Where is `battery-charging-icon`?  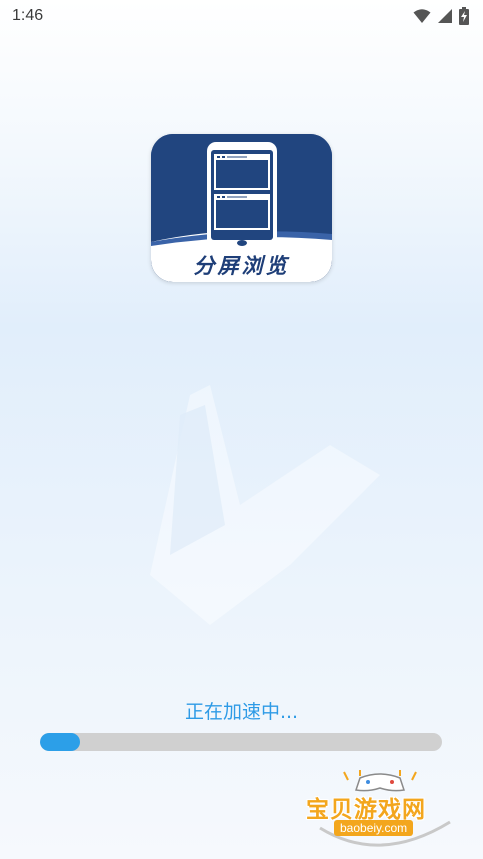
battery-charging-icon is located at coordinates (464, 16).